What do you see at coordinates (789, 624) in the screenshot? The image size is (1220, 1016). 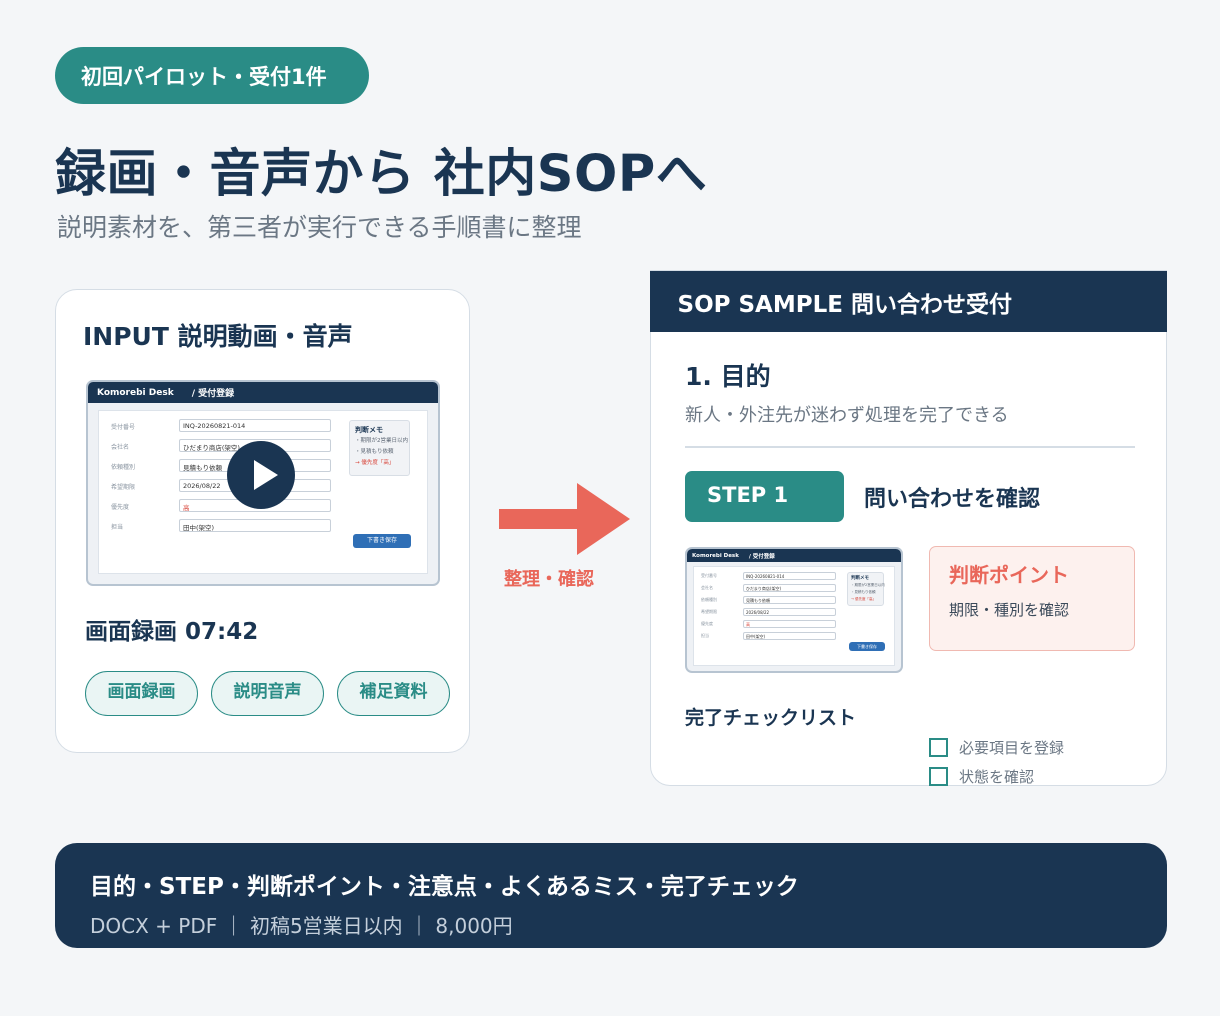 I see `form-field: 高` at bounding box center [789, 624].